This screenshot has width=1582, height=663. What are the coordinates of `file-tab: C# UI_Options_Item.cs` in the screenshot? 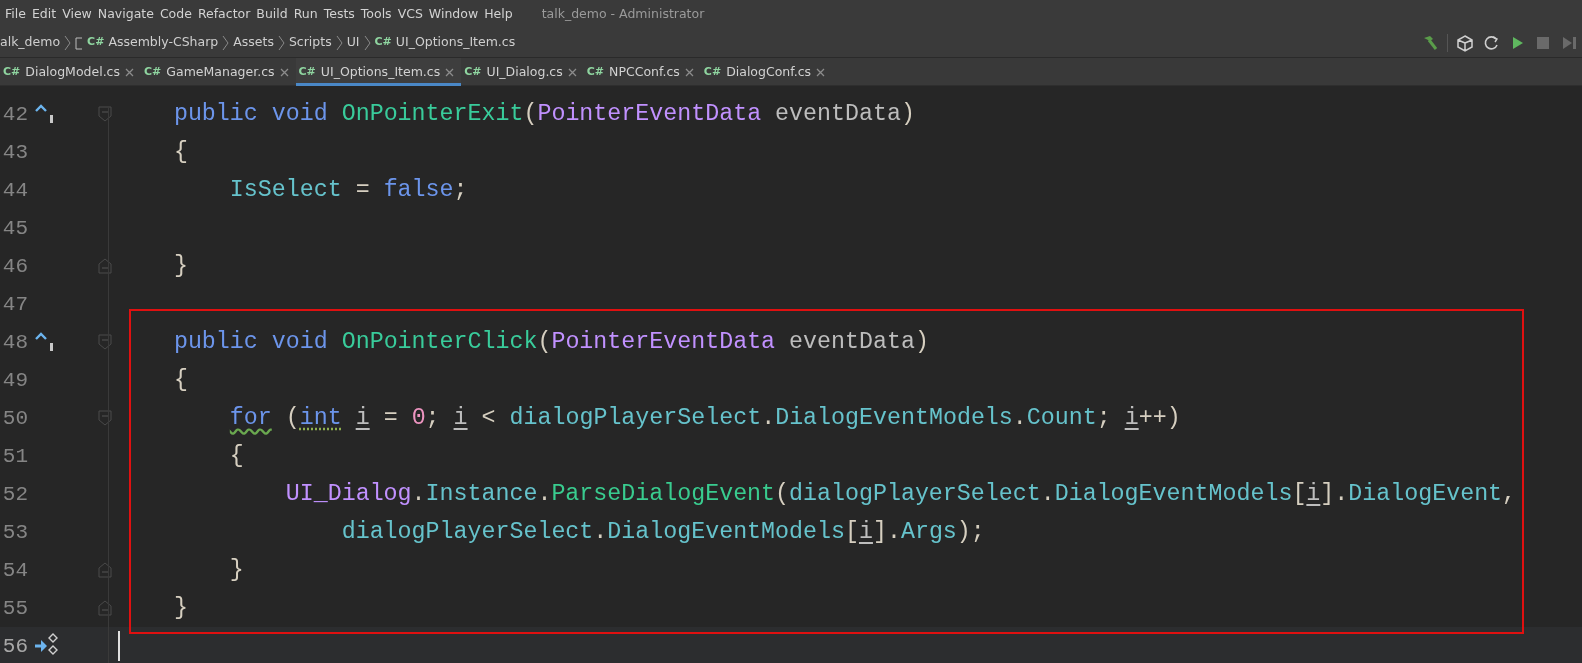 It's located at (378, 72).